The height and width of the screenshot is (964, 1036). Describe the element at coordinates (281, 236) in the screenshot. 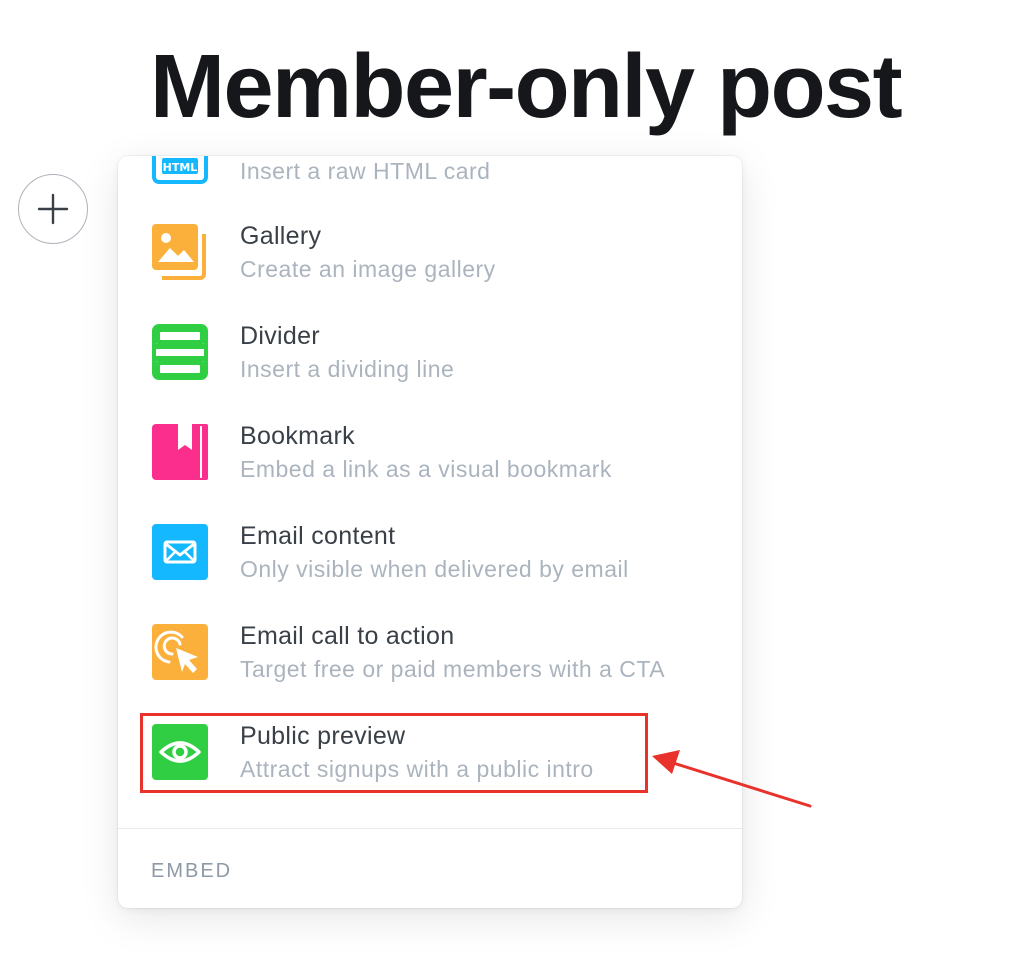

I see `menu-item-label: Gallery` at that location.